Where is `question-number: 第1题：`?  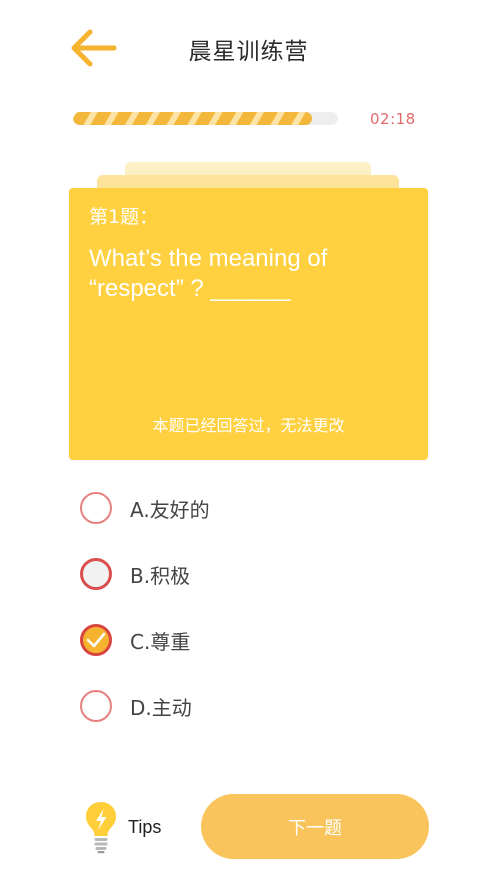
question-number: 第1题： is located at coordinates (124, 217).